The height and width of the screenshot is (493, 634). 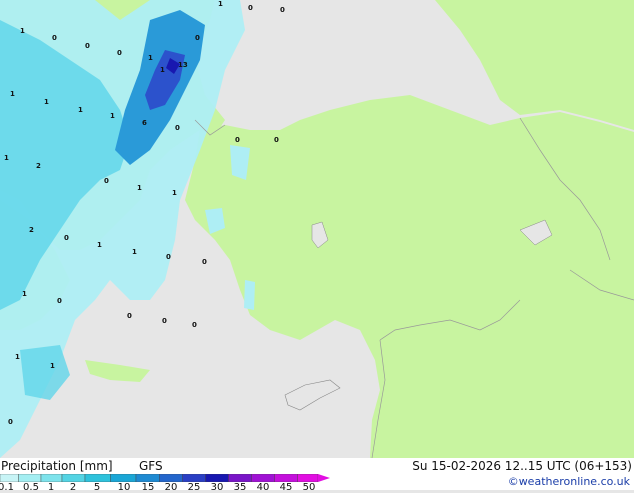 I want to click on legend-tick: 0.5, so click(x=31, y=487).